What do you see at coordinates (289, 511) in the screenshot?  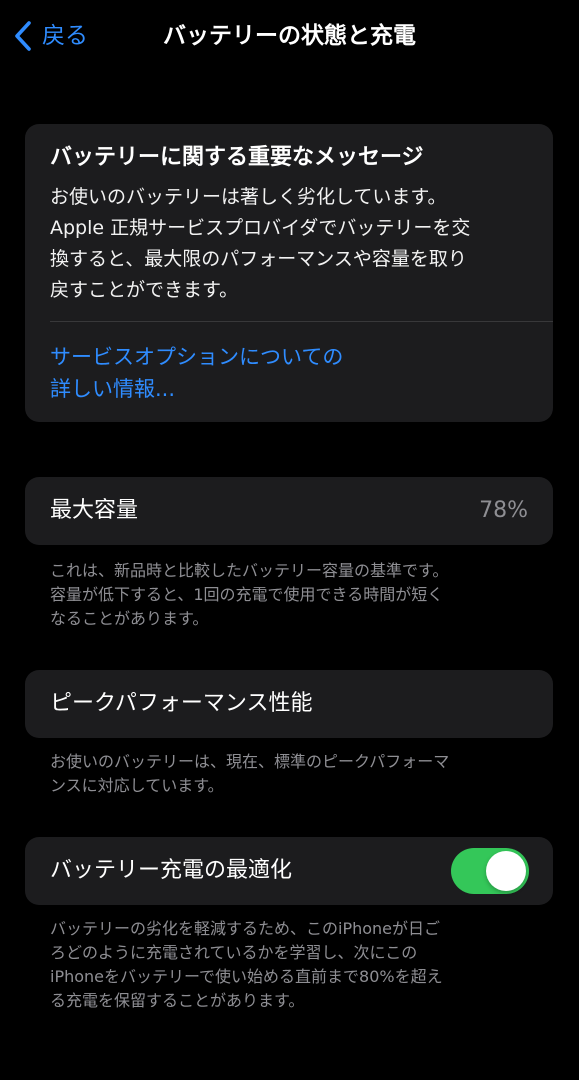 I see `max-capacity-row: 最大容量 78%` at bounding box center [289, 511].